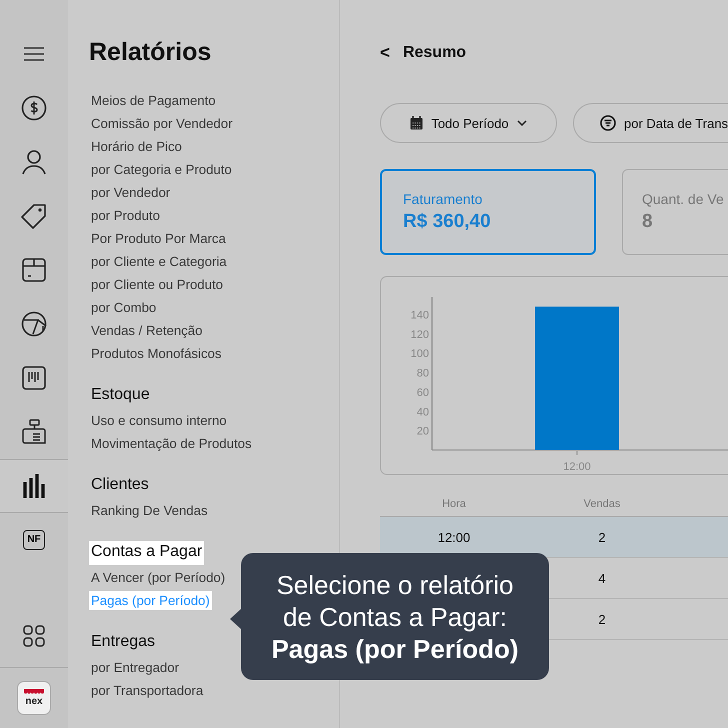 This screenshot has width=728, height=728. I want to click on tooltip-text: de Contas a Pagar:, so click(395, 616).